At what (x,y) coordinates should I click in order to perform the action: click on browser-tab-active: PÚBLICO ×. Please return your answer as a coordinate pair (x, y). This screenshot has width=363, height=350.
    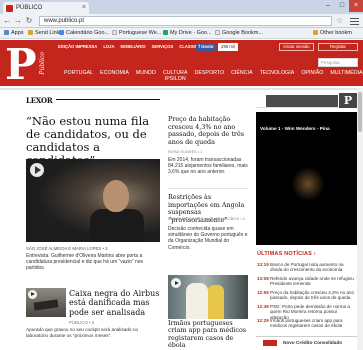
    Looking at the image, I should click on (46, 8).